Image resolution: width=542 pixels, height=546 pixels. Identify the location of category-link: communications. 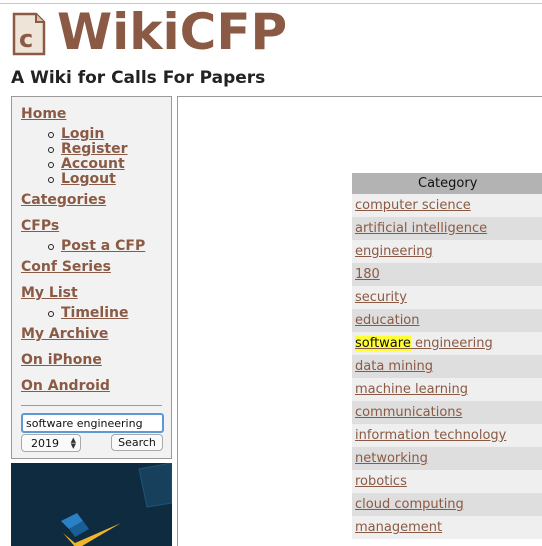
(408, 412).